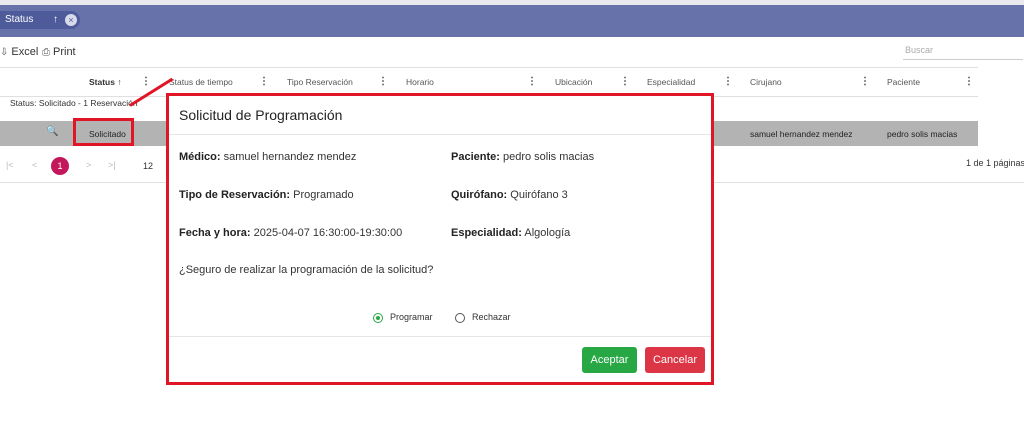  I want to click on first-page-button: |<, so click(10, 165).